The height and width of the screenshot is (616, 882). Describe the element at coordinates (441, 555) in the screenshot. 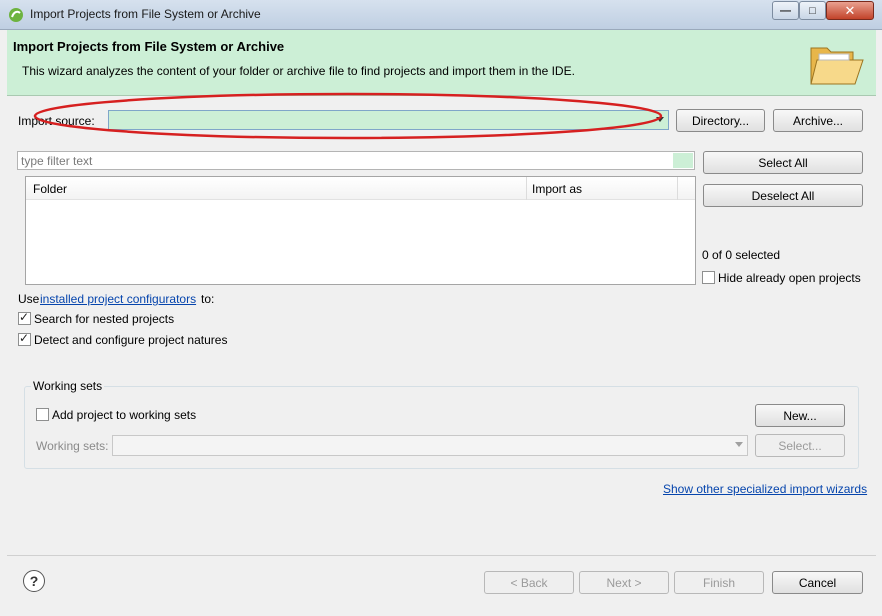

I see `footer-separator` at that location.